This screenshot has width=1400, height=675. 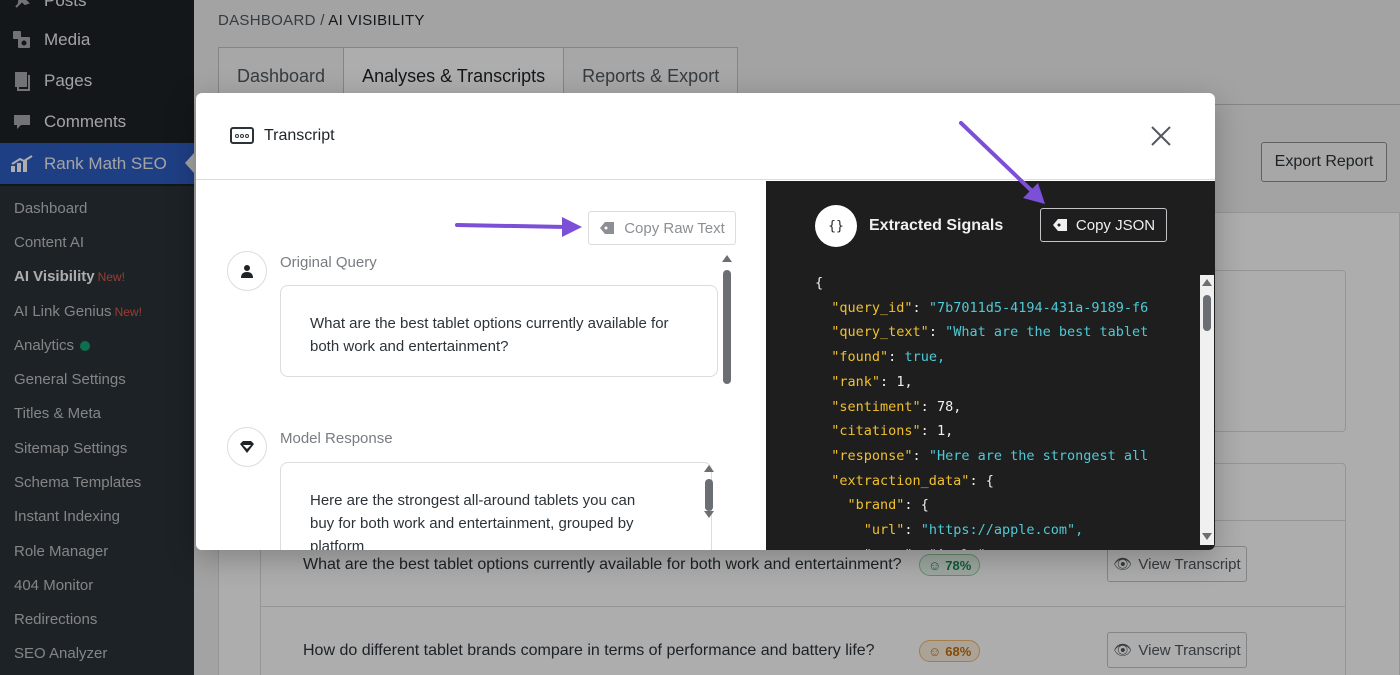 What do you see at coordinates (299, 135) in the screenshot?
I see `modal-title: Transcript` at bounding box center [299, 135].